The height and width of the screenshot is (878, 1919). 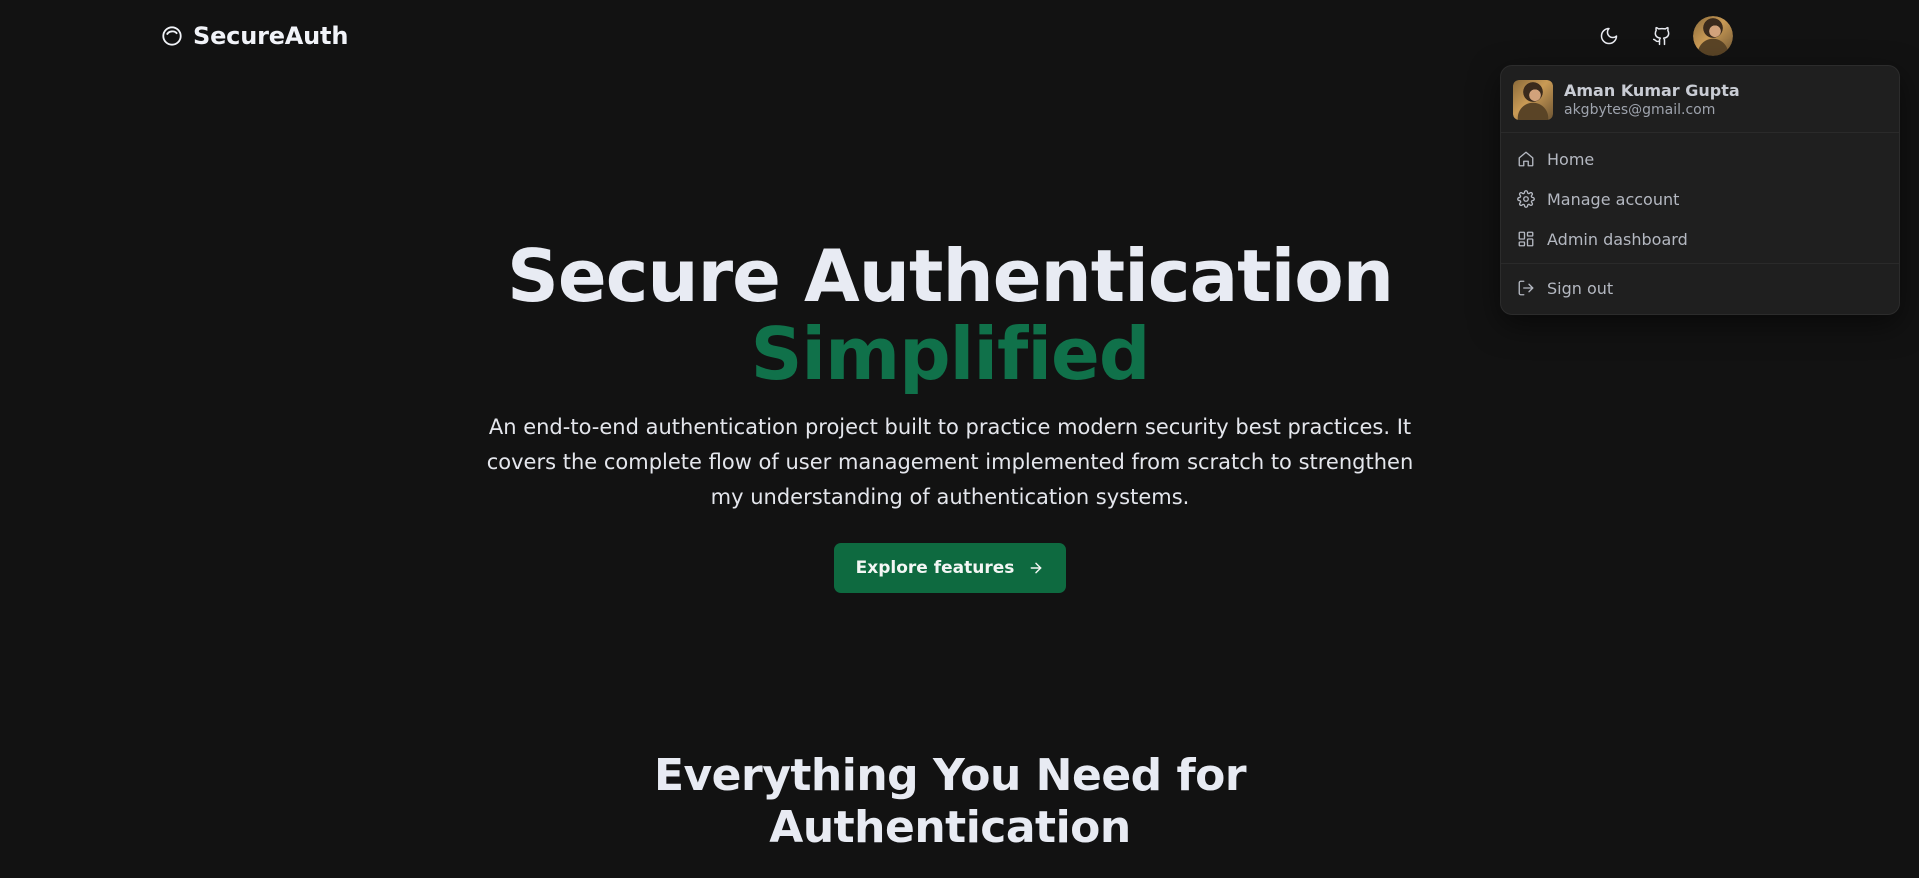 I want to click on brand-name: SecureAuth, so click(x=271, y=36).